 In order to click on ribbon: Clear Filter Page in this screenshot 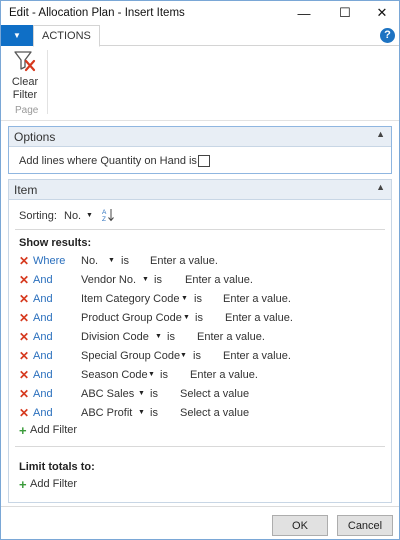, I will do `click(200, 83)`.